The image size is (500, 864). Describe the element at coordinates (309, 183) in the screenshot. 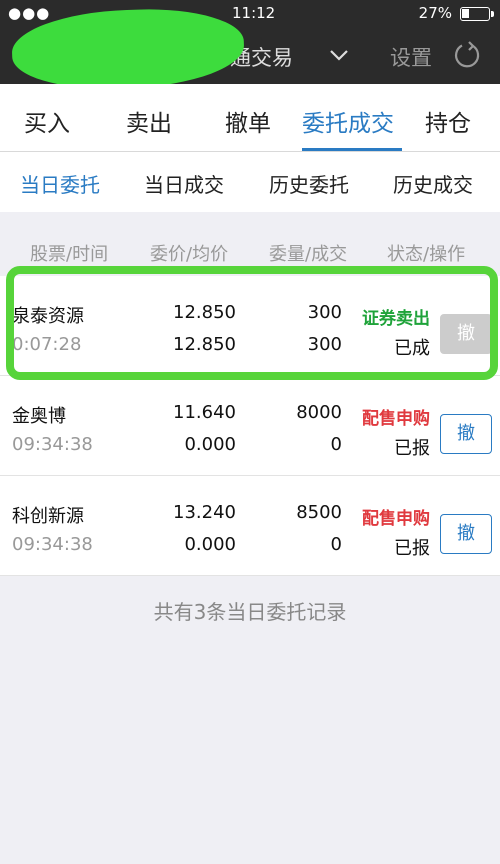

I see `subtab-history-orders: 历史委托` at that location.